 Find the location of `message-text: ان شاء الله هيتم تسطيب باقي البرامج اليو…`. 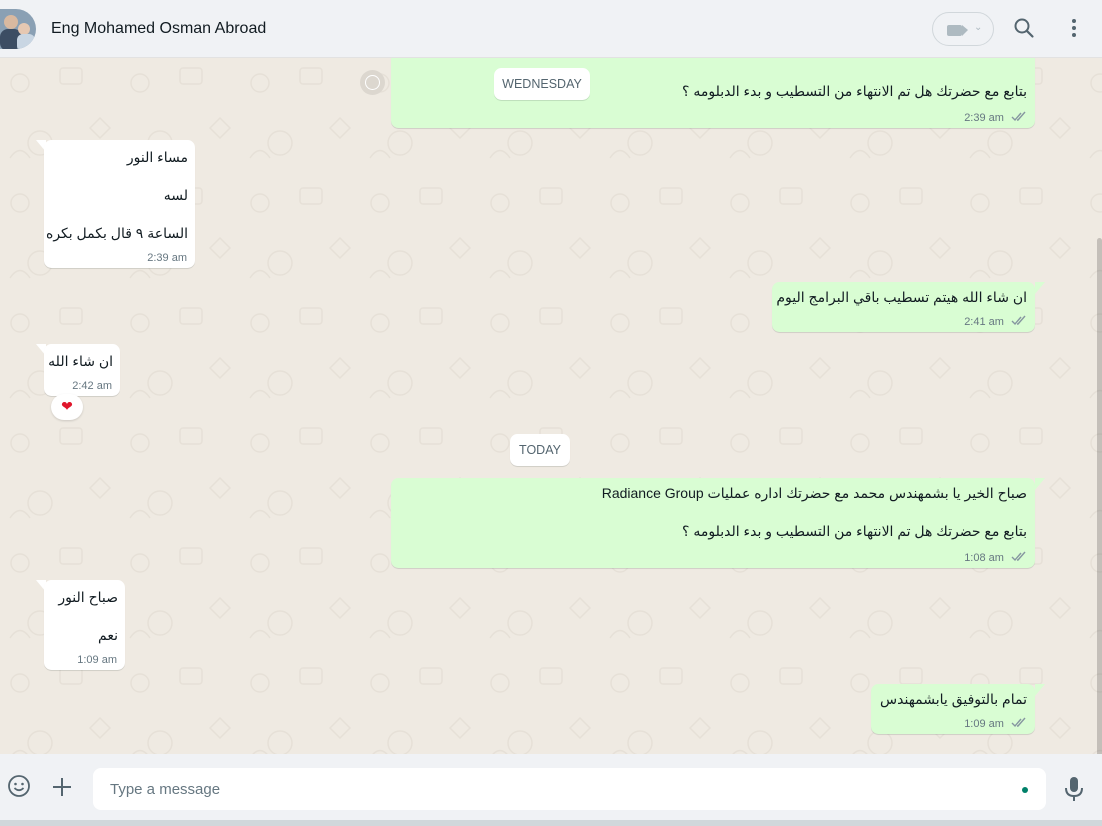

message-text: ان شاء الله هيتم تسطيب باقي البرامج اليو… is located at coordinates (901, 297).